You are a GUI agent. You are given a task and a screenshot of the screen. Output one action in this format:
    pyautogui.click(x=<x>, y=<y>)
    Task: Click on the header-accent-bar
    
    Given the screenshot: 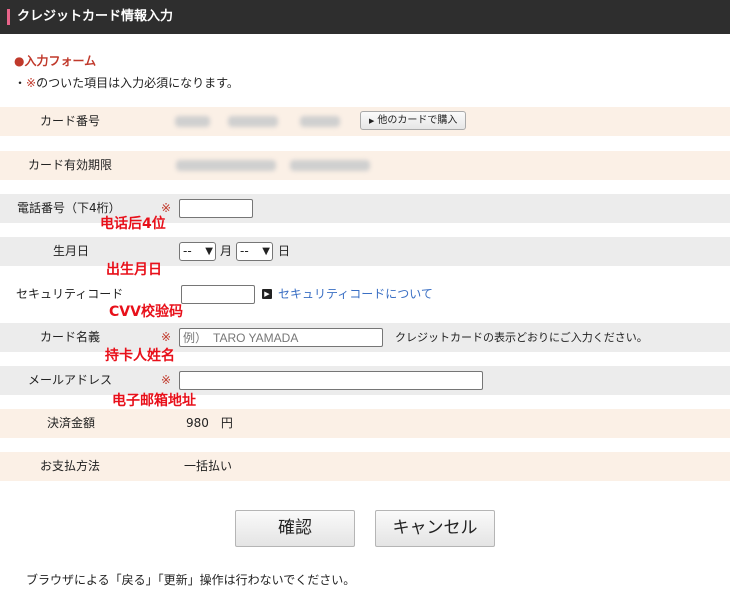 What is the action you would take?
    pyautogui.click(x=8, y=17)
    